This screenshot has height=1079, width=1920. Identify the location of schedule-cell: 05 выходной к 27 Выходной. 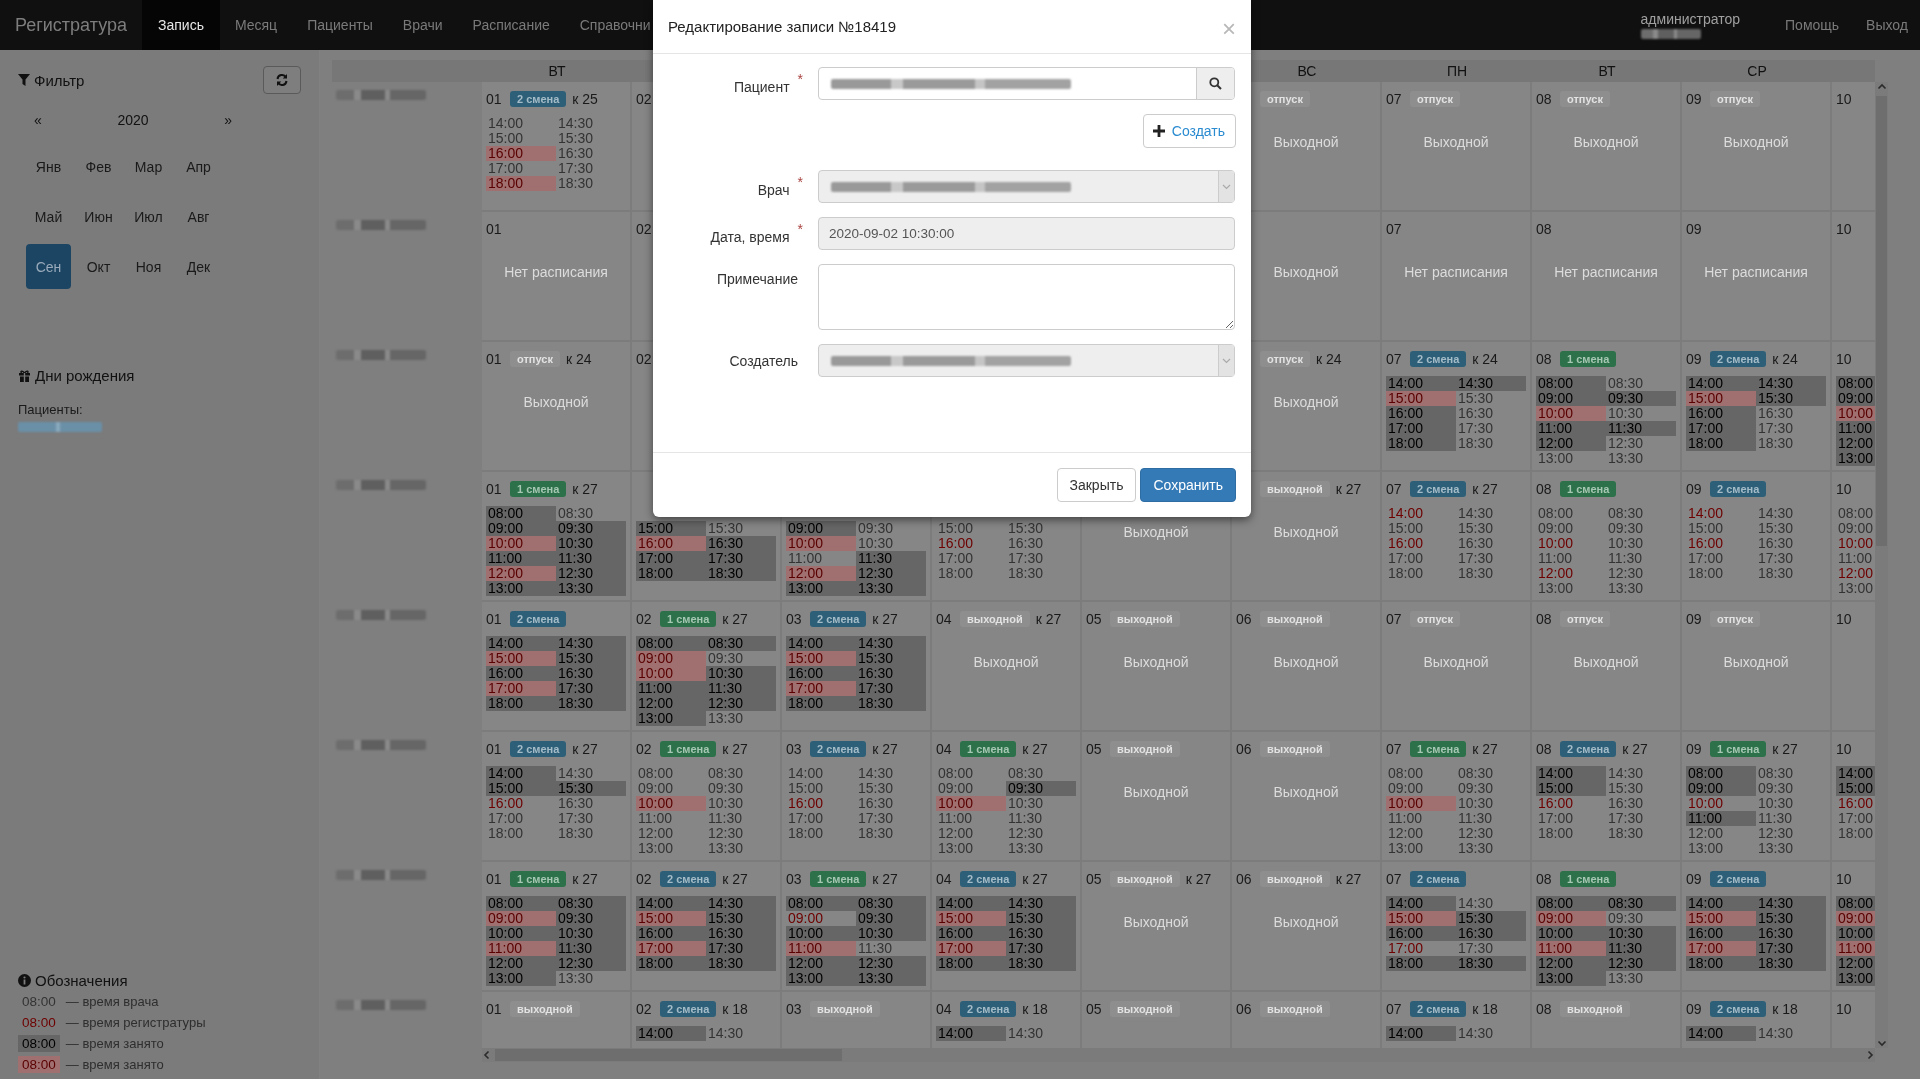
(1157, 927).